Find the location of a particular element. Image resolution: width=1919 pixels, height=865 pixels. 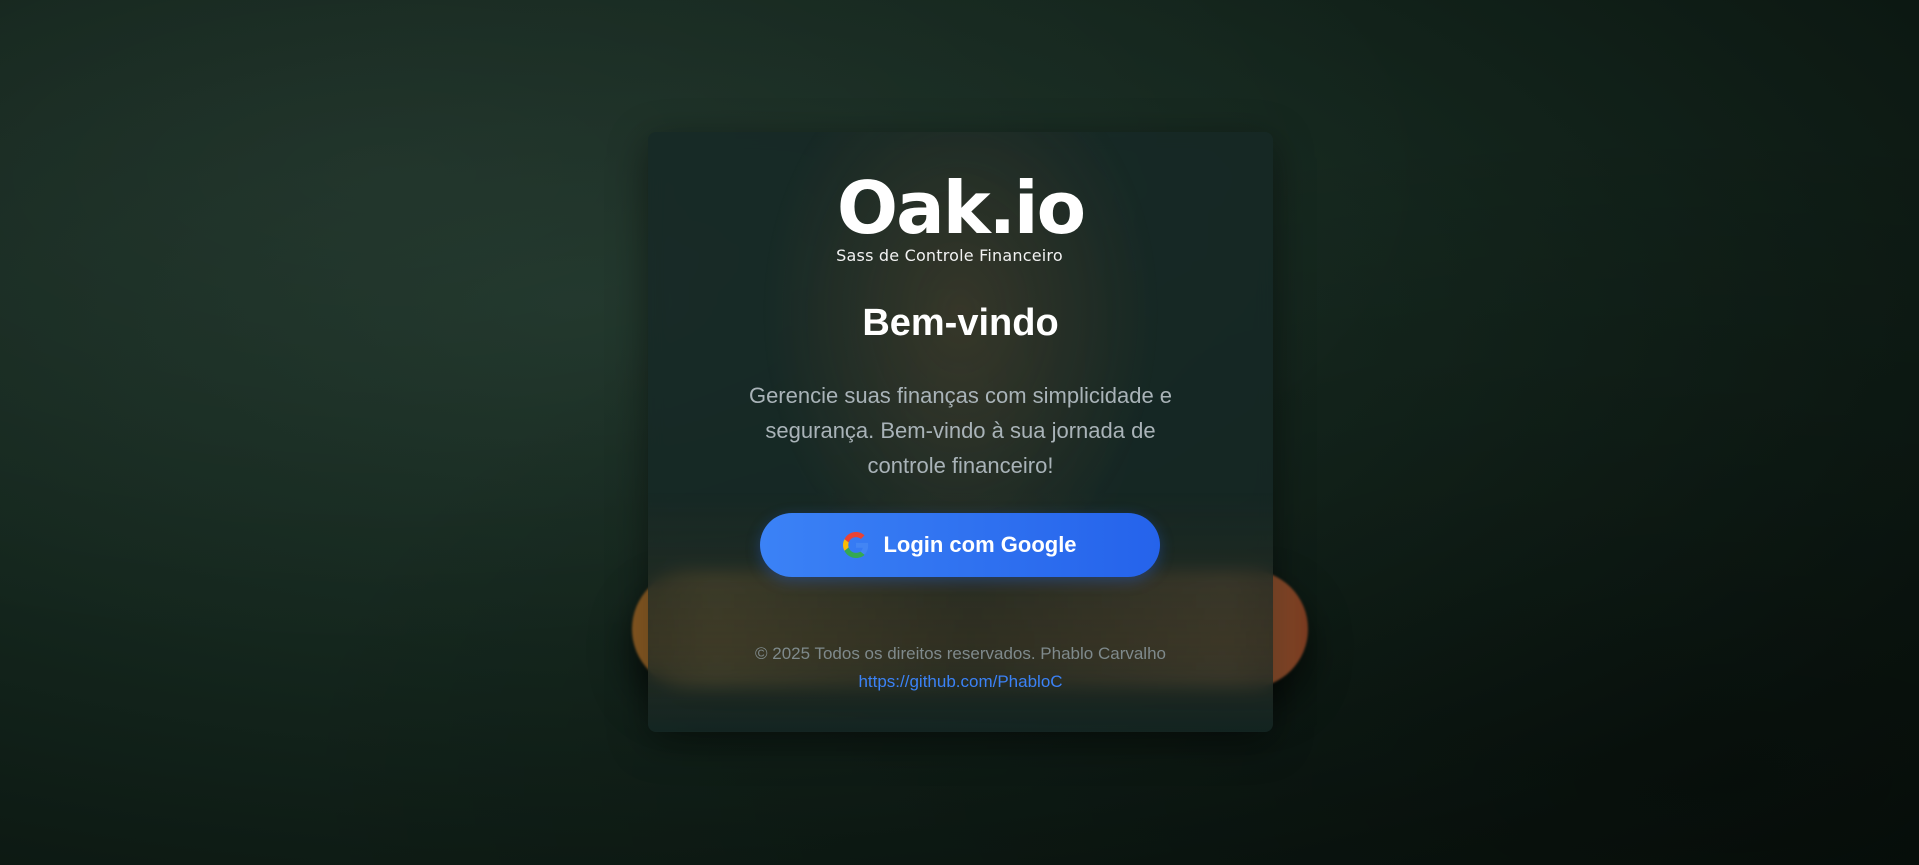

logo-name: Oak.io is located at coordinates (961, 208).